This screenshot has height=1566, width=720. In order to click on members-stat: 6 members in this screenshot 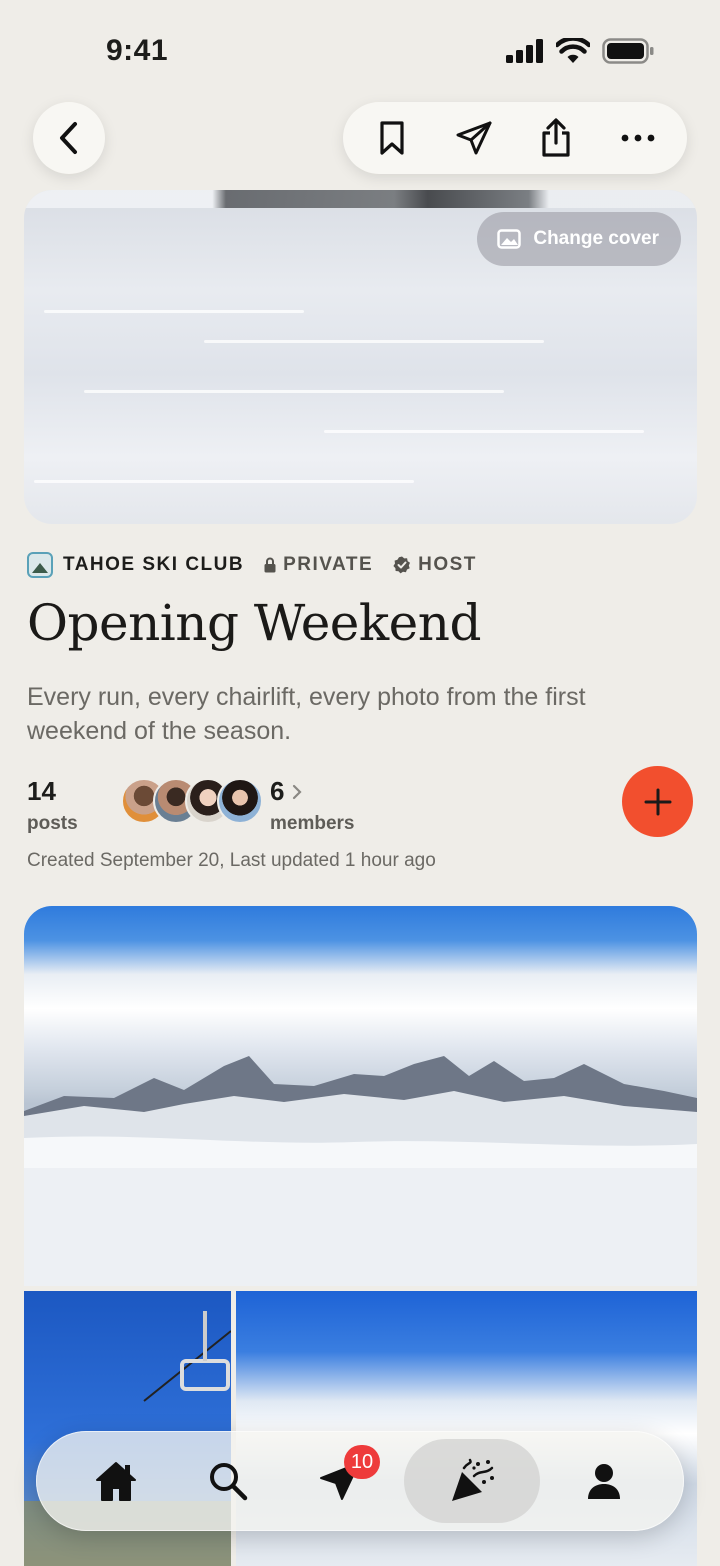, I will do `click(312, 805)`.